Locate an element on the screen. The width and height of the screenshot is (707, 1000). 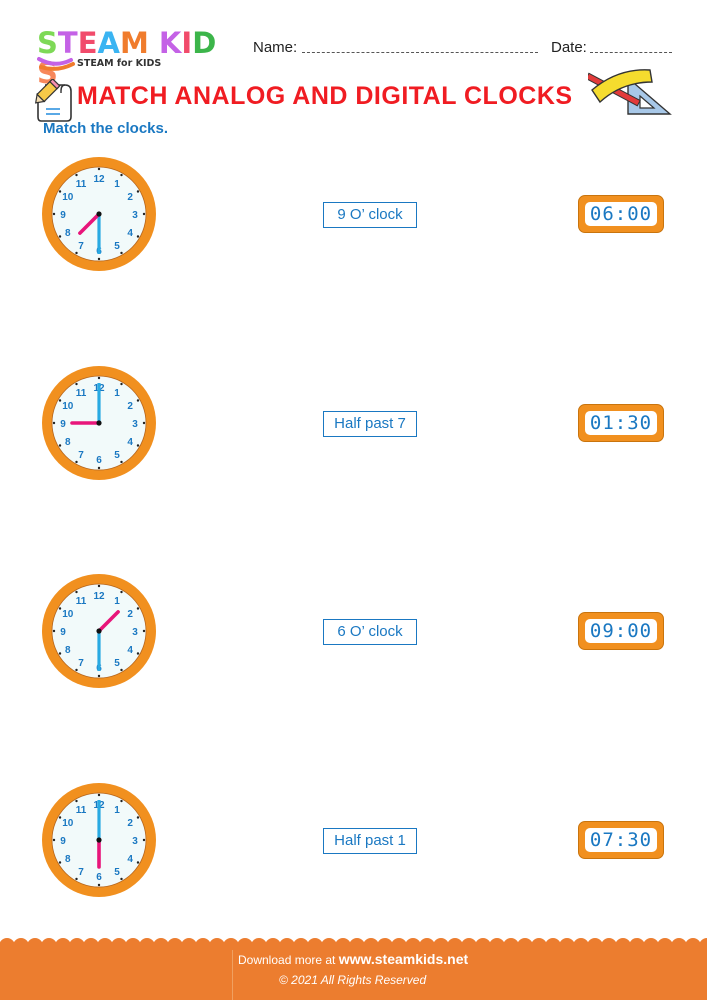
logo-letter is located at coordinates (154, 43).